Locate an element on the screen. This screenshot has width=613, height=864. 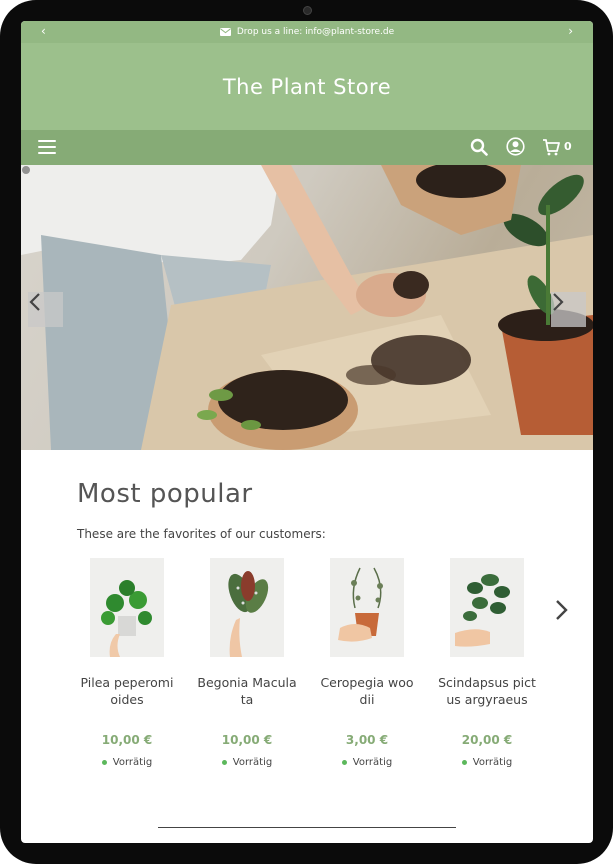
user-icon is located at coordinates (515, 146).